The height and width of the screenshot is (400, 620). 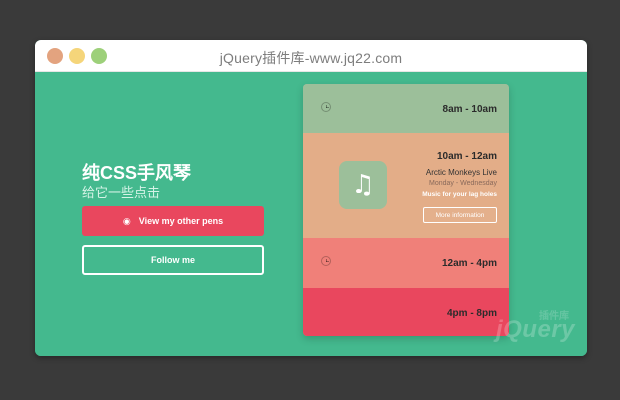 I want to click on slot-time: 8am - 10am, so click(x=469, y=109).